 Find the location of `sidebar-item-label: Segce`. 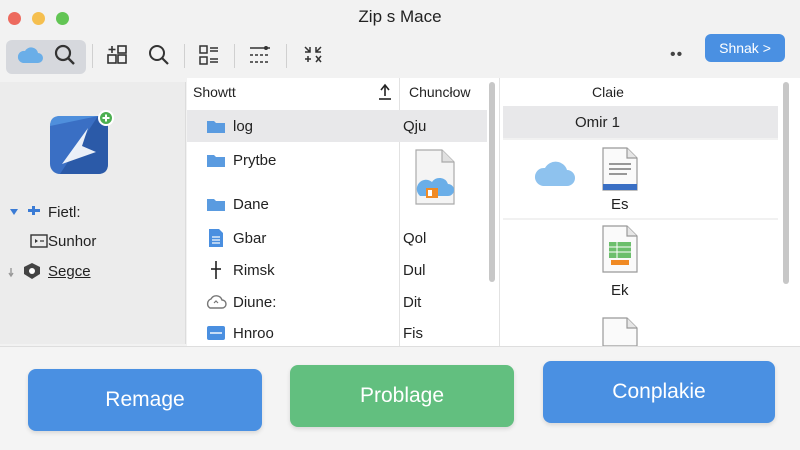

sidebar-item-label: Segce is located at coordinates (69, 271).